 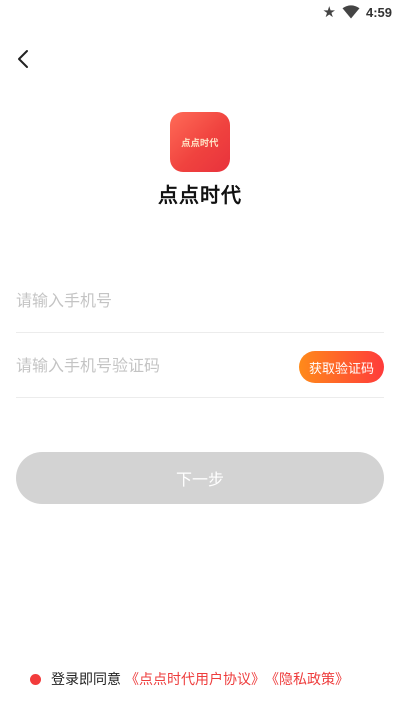 I want to click on back-button, so click(x=23, y=59).